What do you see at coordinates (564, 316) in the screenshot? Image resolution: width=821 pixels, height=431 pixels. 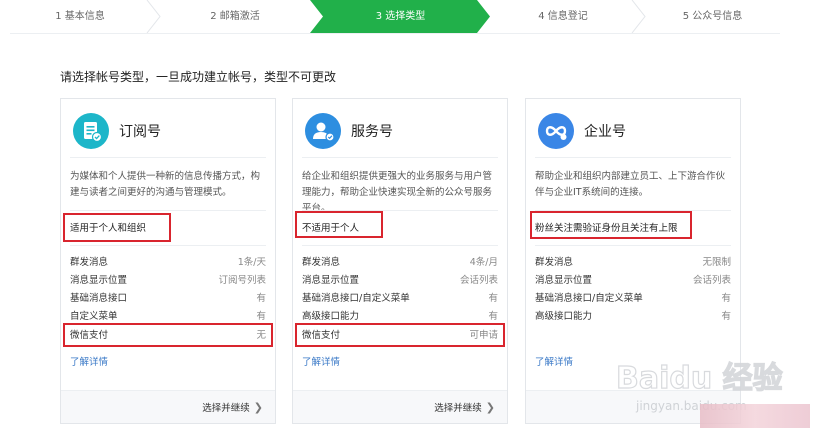 I see `feature-name: 高级接口能力` at bounding box center [564, 316].